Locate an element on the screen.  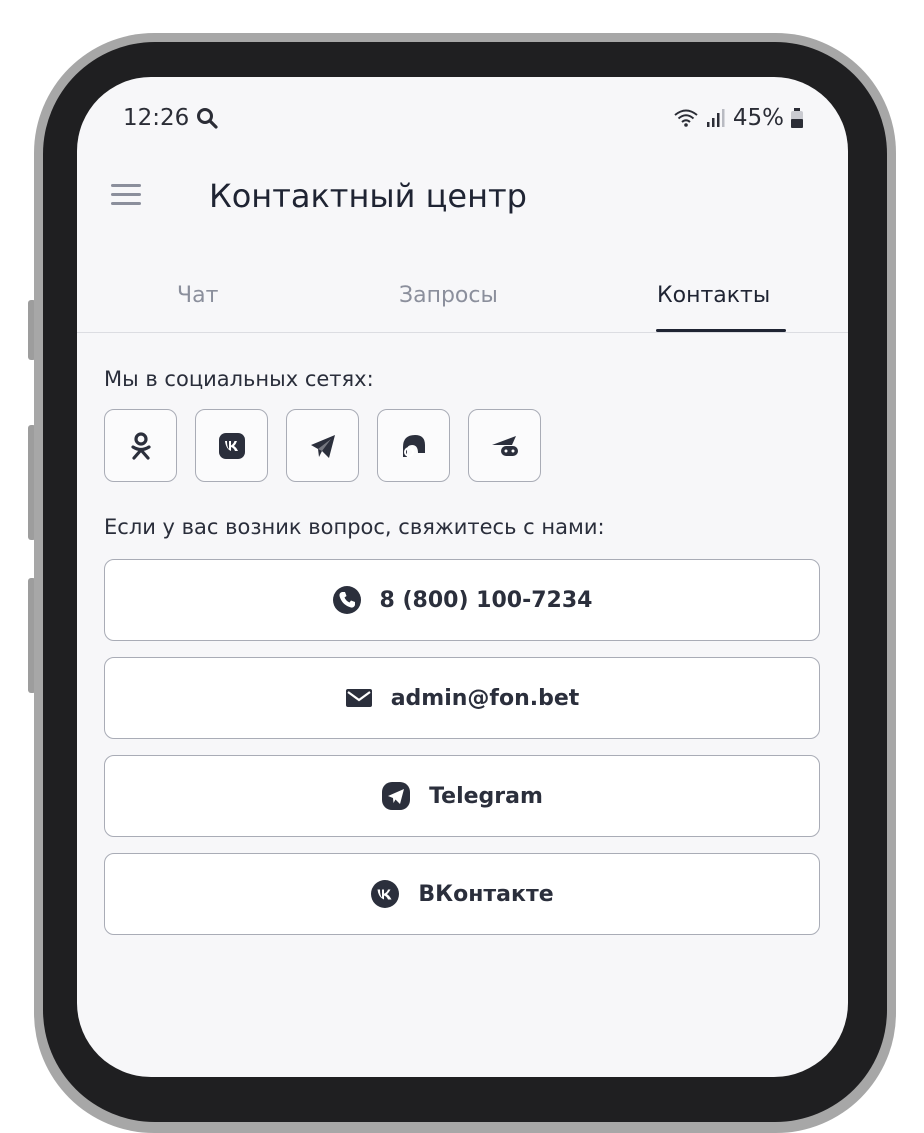
odnoklassniki-icon is located at coordinates (140, 445).